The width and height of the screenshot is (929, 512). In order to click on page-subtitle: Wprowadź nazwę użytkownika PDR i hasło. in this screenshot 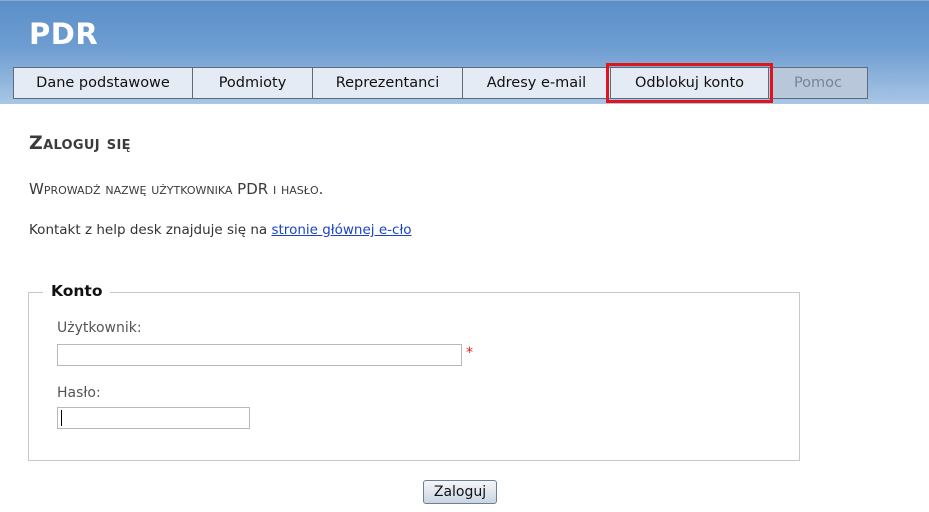, I will do `click(176, 189)`.